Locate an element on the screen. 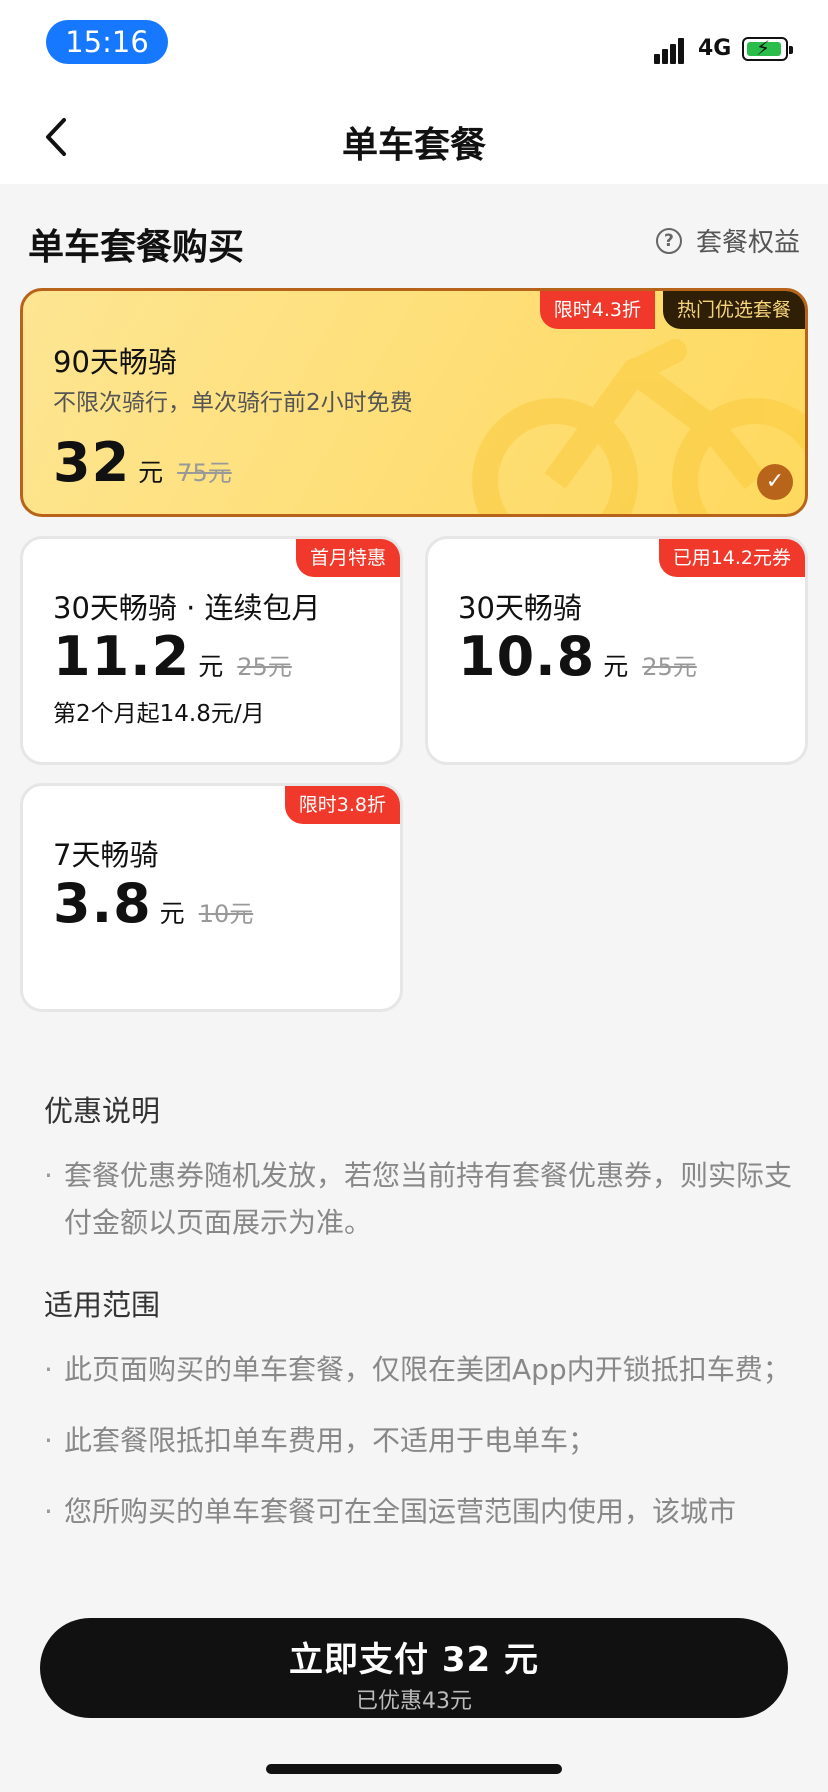  plan-card-30-days: 已用14.2元券 30天畅骑 10.8 元 25元 is located at coordinates (616, 650).